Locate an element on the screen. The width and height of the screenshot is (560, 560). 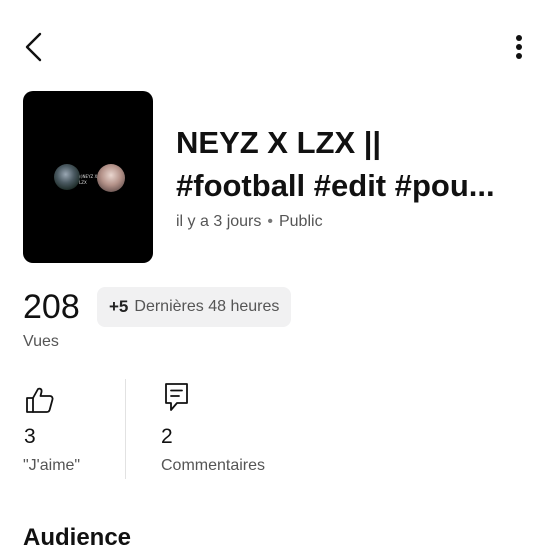
stats-divider is located at coordinates (125, 429).